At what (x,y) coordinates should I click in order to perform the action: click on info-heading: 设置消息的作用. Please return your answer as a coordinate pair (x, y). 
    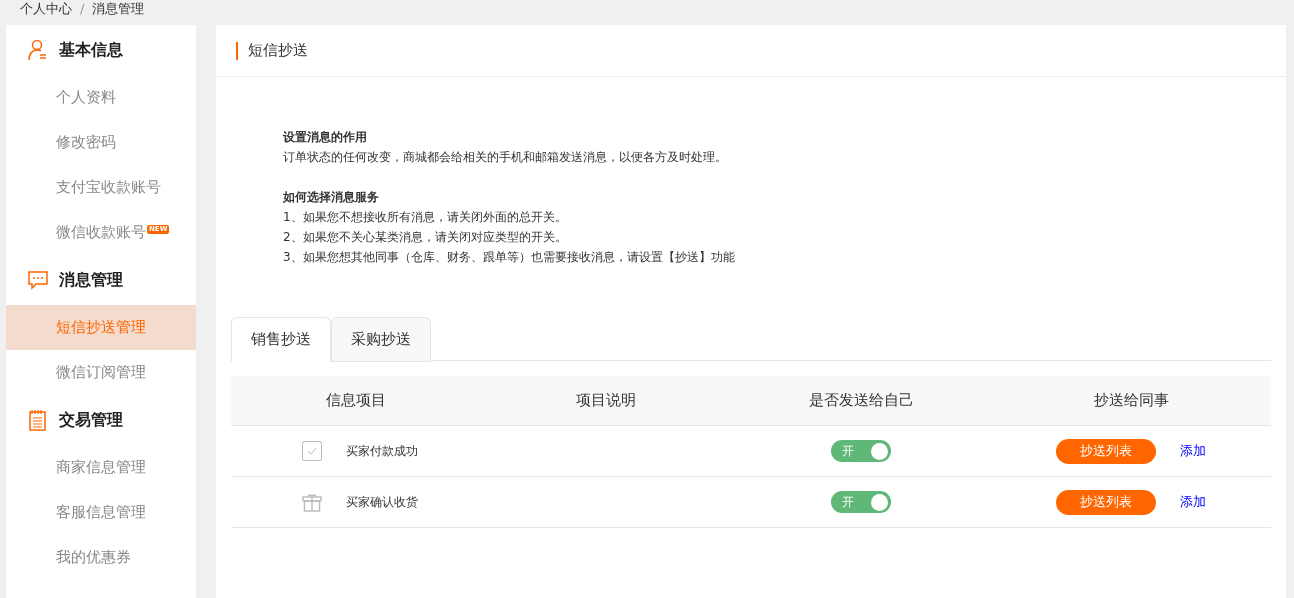
    Looking at the image, I should click on (325, 137).